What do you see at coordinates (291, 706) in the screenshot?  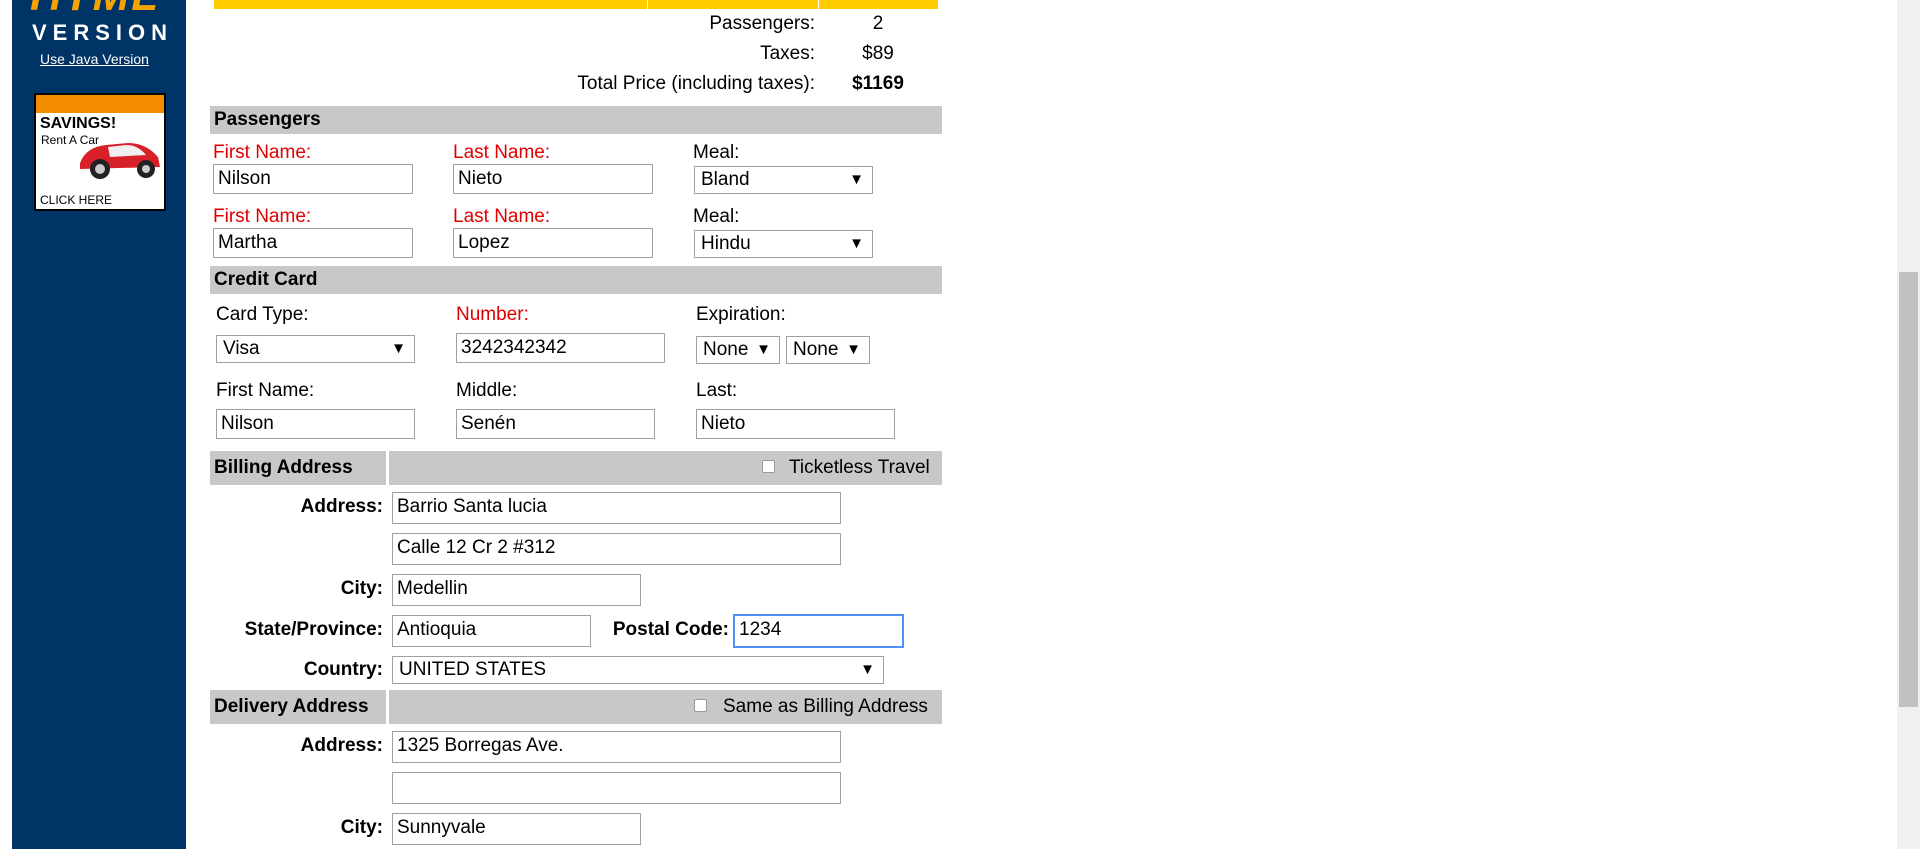 I see `delivery-address-section-title: Delivery Address` at bounding box center [291, 706].